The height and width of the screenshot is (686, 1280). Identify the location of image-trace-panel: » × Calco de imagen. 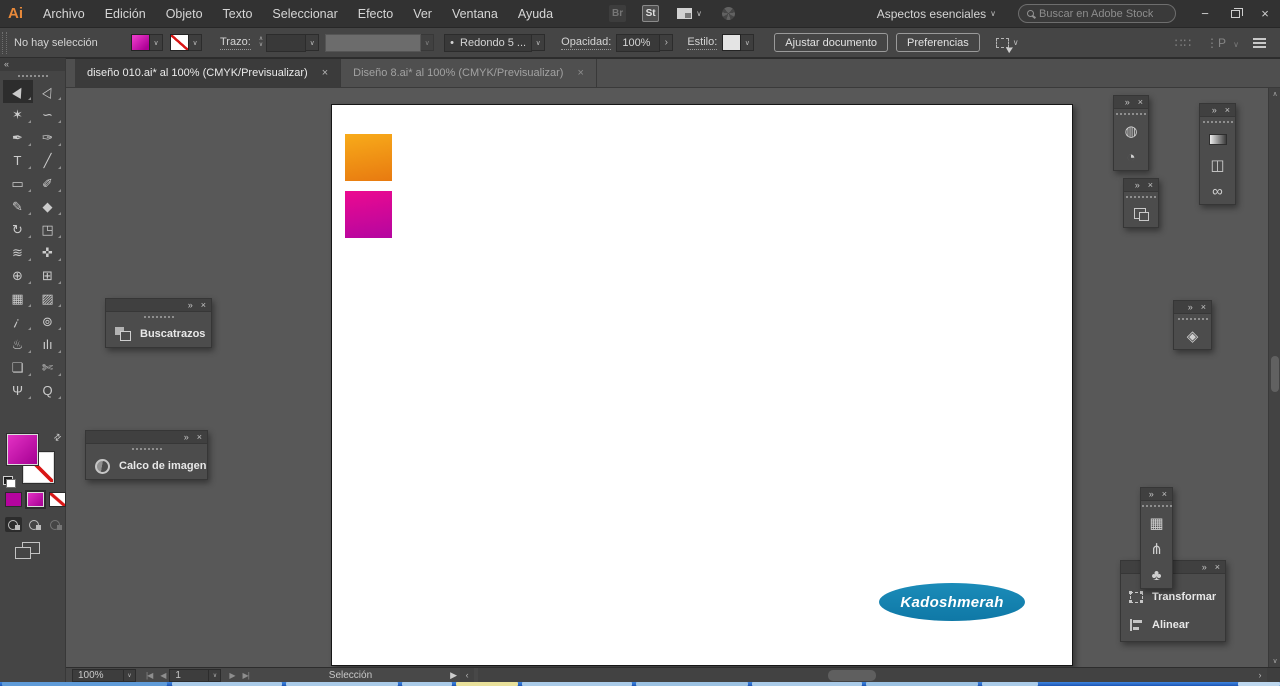
(146, 455).